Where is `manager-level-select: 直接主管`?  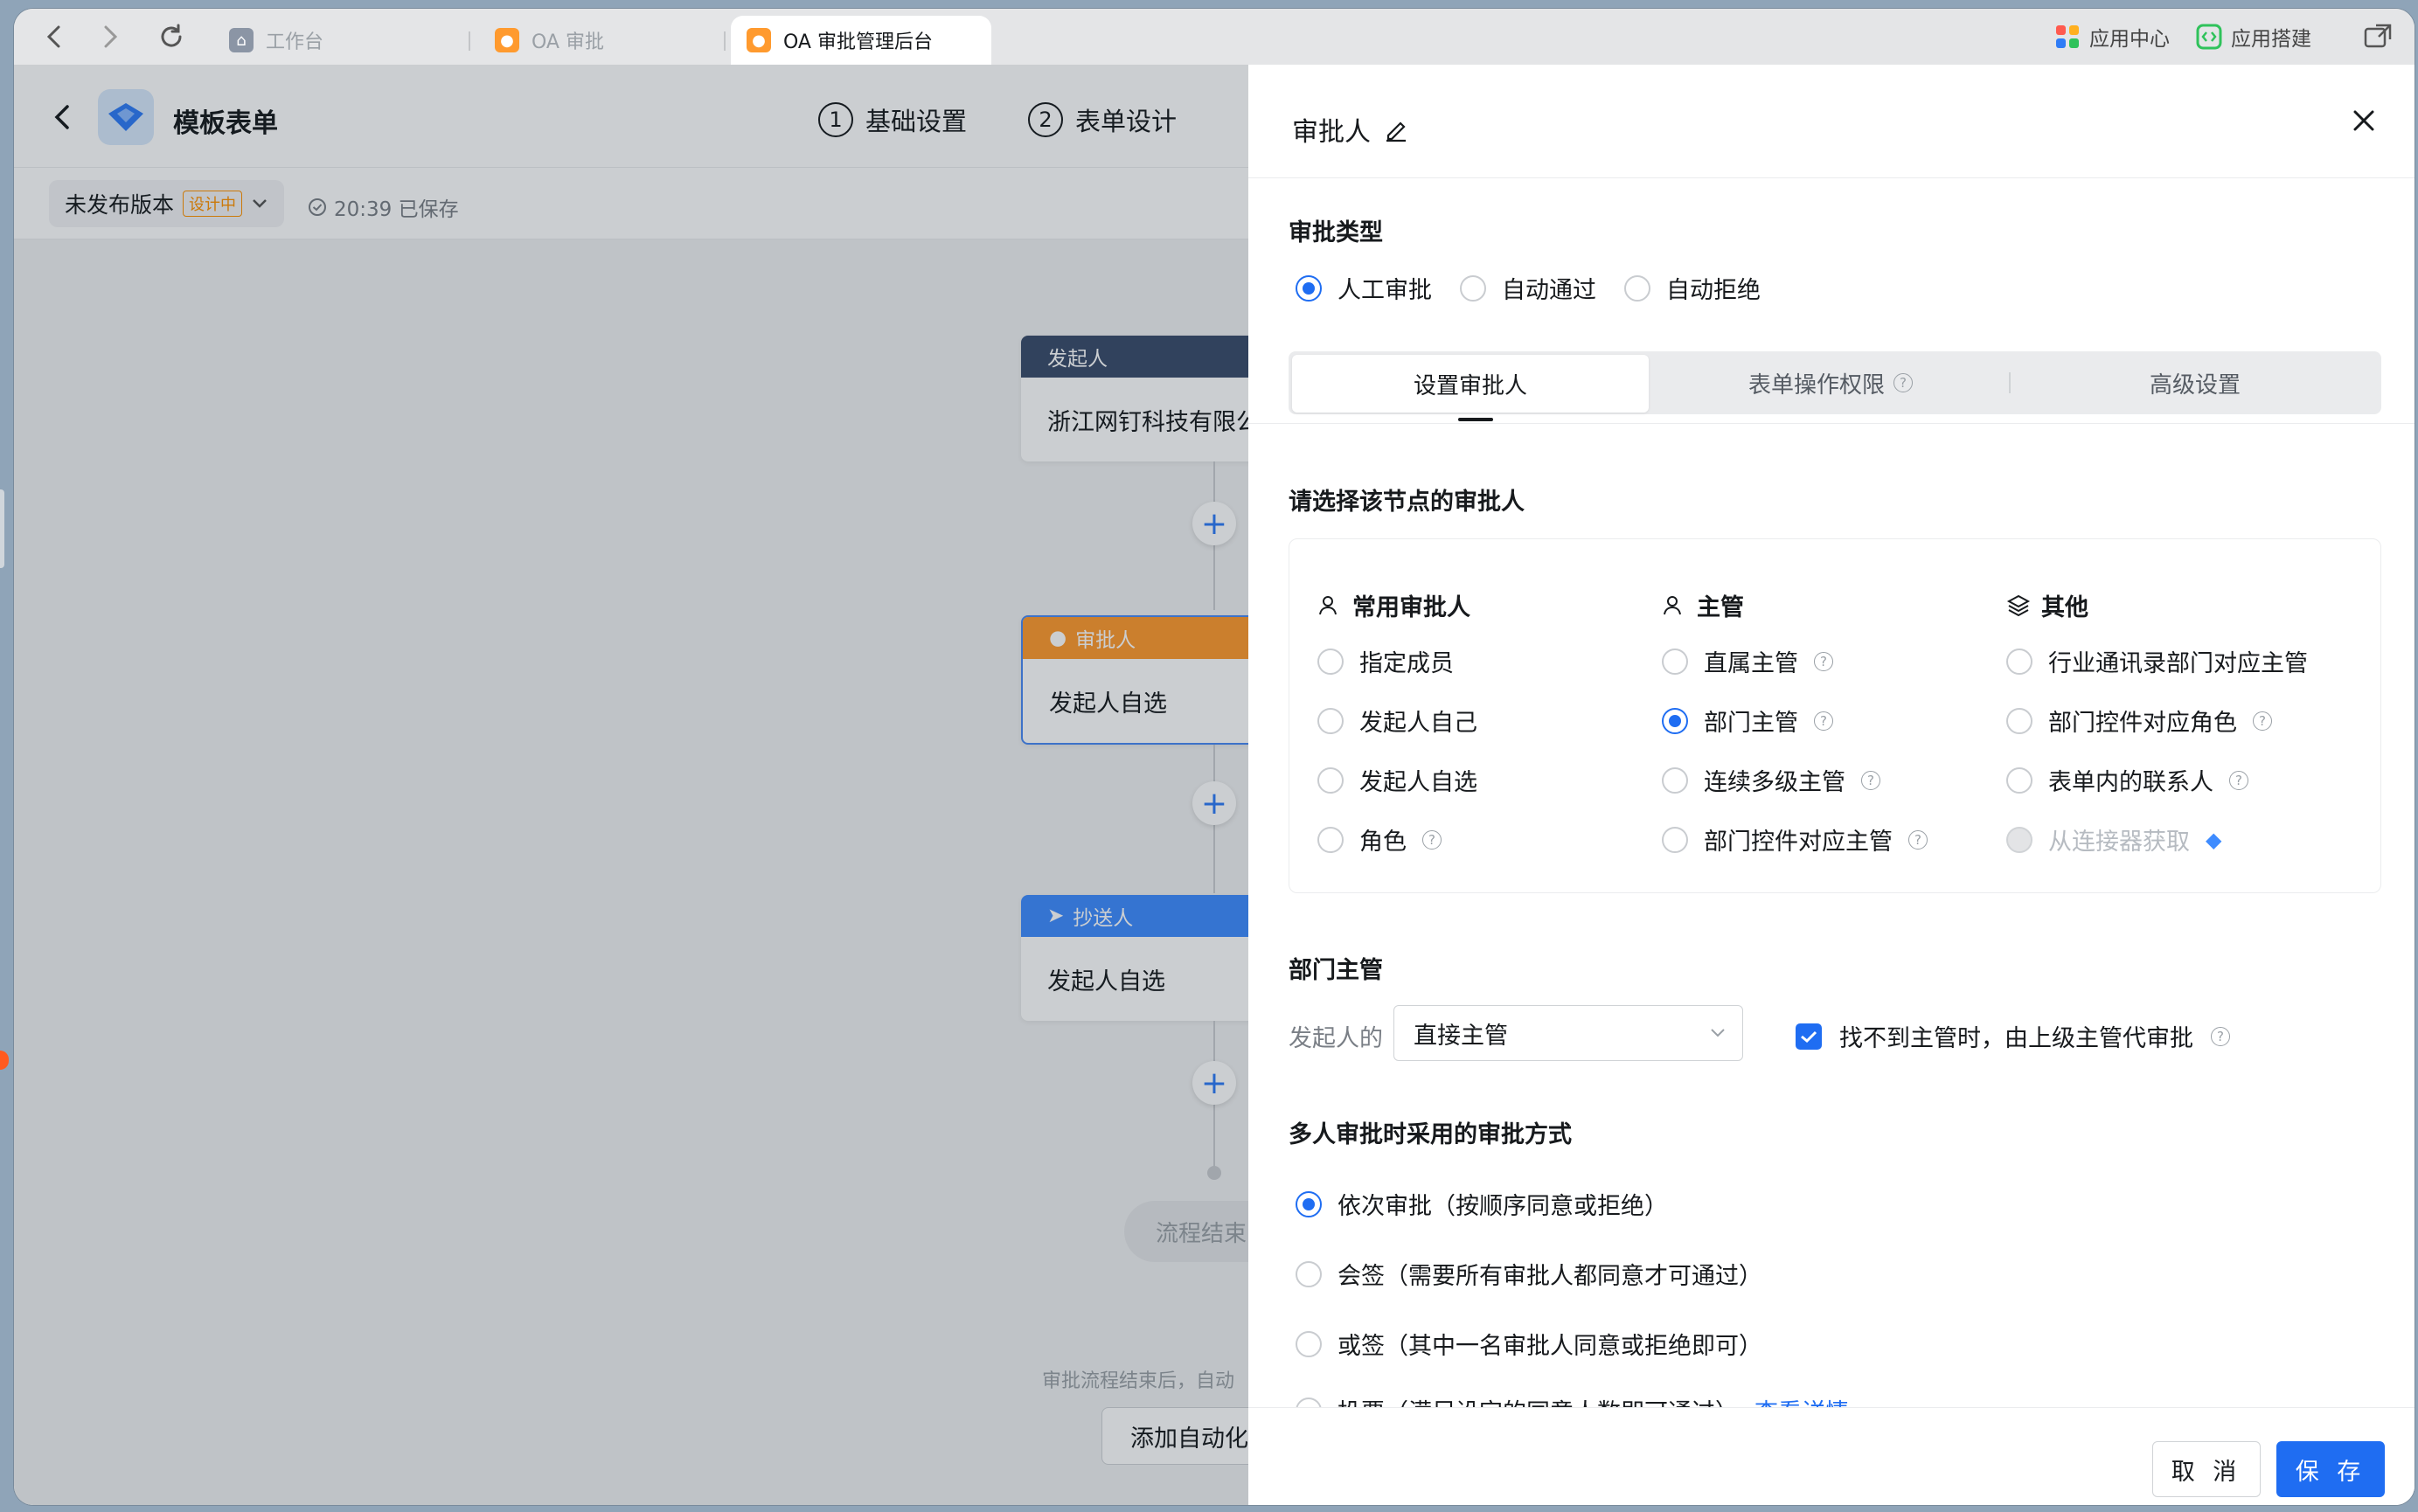 manager-level-select: 直接主管 is located at coordinates (1568, 1033).